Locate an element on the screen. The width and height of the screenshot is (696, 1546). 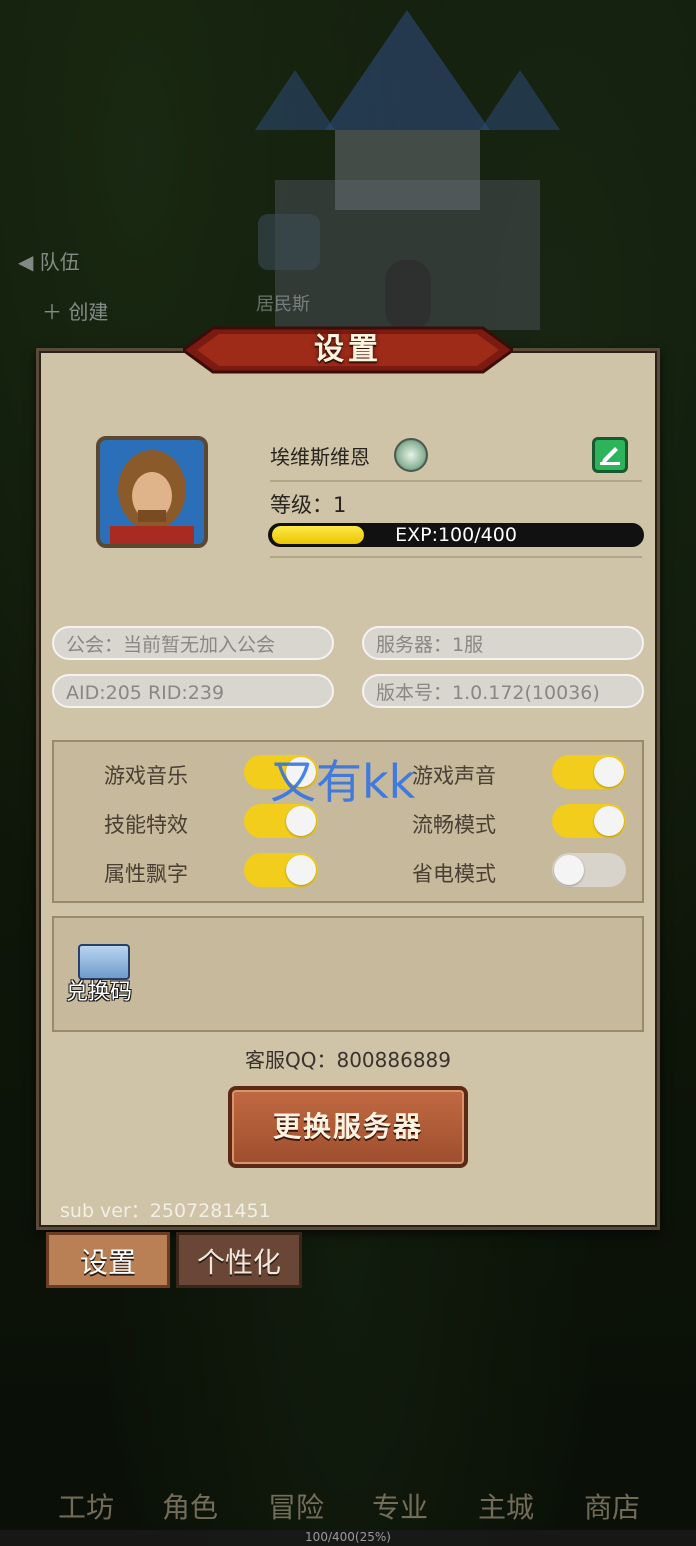
tab-personalize: 个性化 is located at coordinates (239, 1260).